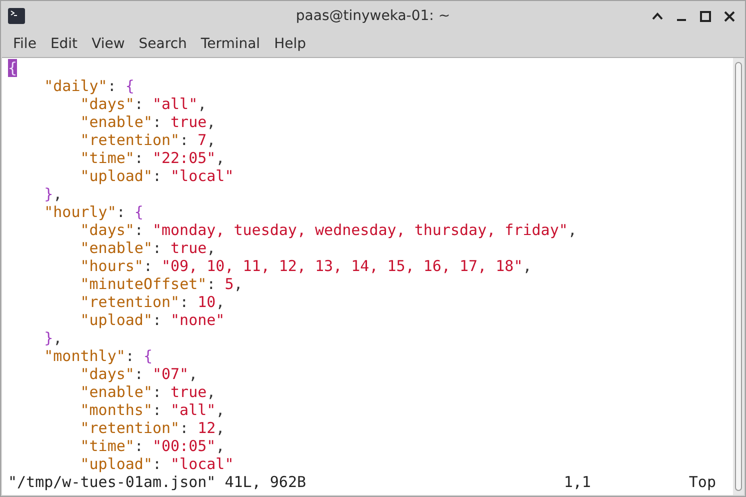 This screenshot has width=746, height=497. Describe the element at coordinates (577, 482) in the screenshot. I see `cursor-position: 1,1` at that location.